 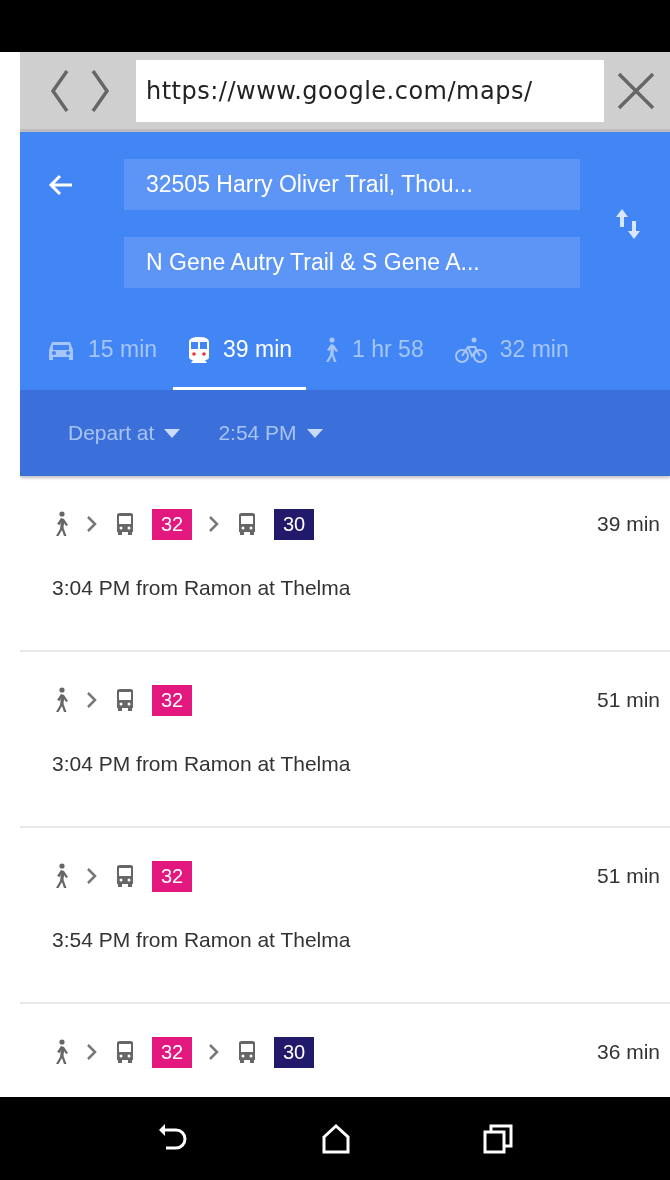 What do you see at coordinates (511, 351) in the screenshot?
I see `travel-mode-tab: 32 min` at bounding box center [511, 351].